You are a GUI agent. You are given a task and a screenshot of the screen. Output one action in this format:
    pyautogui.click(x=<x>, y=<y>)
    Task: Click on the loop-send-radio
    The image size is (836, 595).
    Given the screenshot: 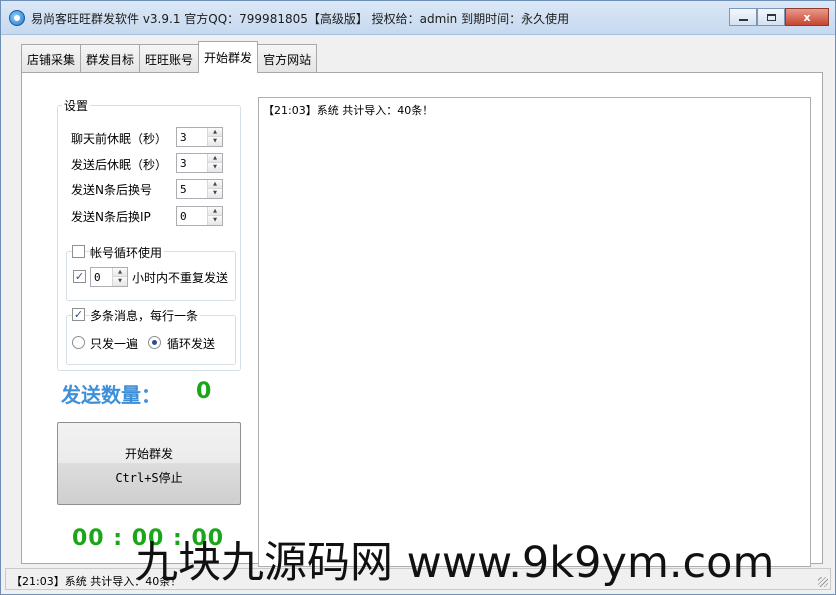 What is the action you would take?
    pyautogui.click(x=154, y=342)
    